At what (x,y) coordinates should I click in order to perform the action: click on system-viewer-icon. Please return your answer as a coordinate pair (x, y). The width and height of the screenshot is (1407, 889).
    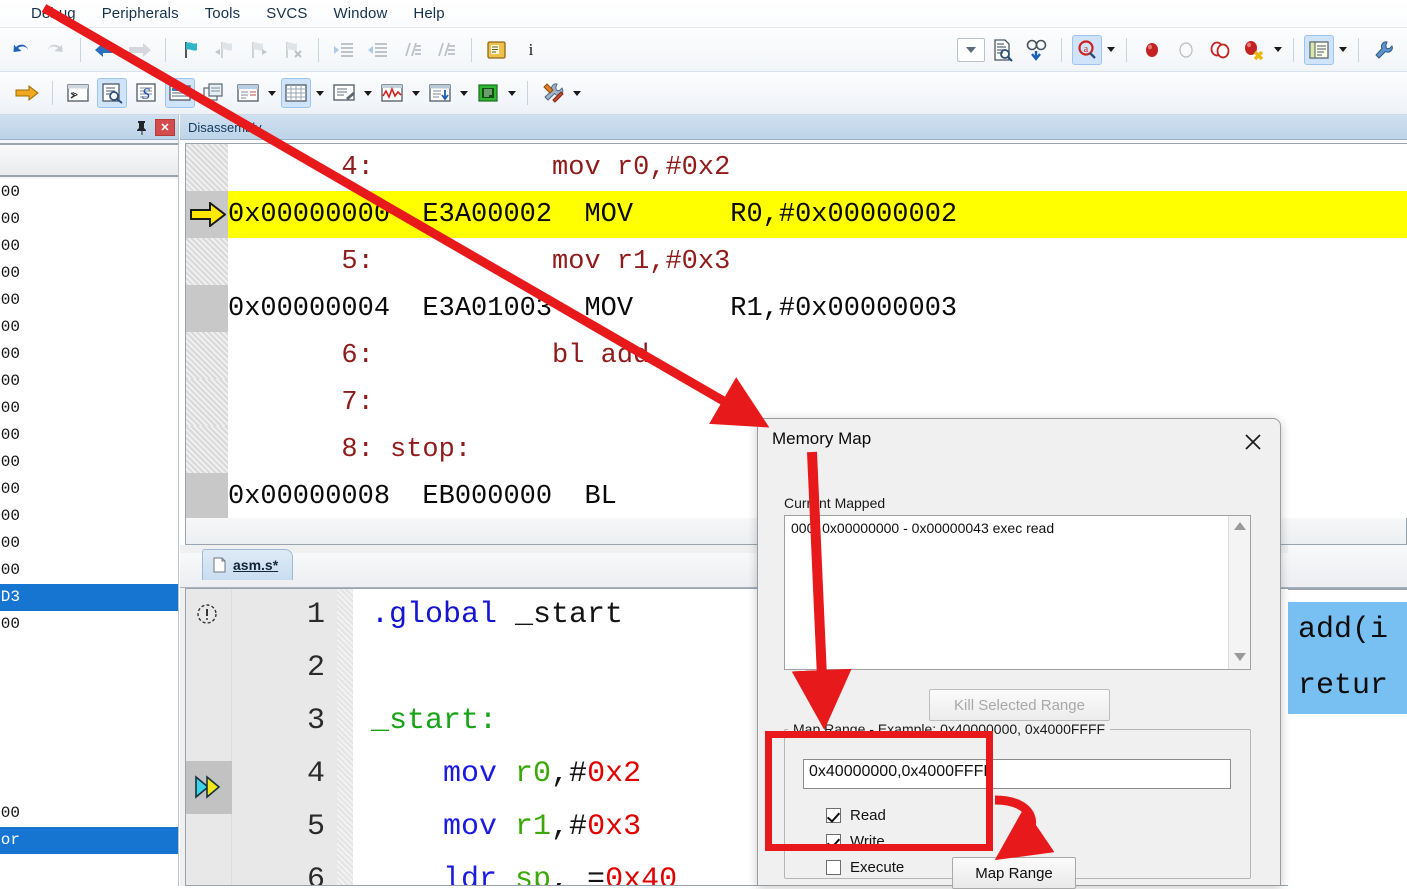
    Looking at the image, I should click on (488, 93).